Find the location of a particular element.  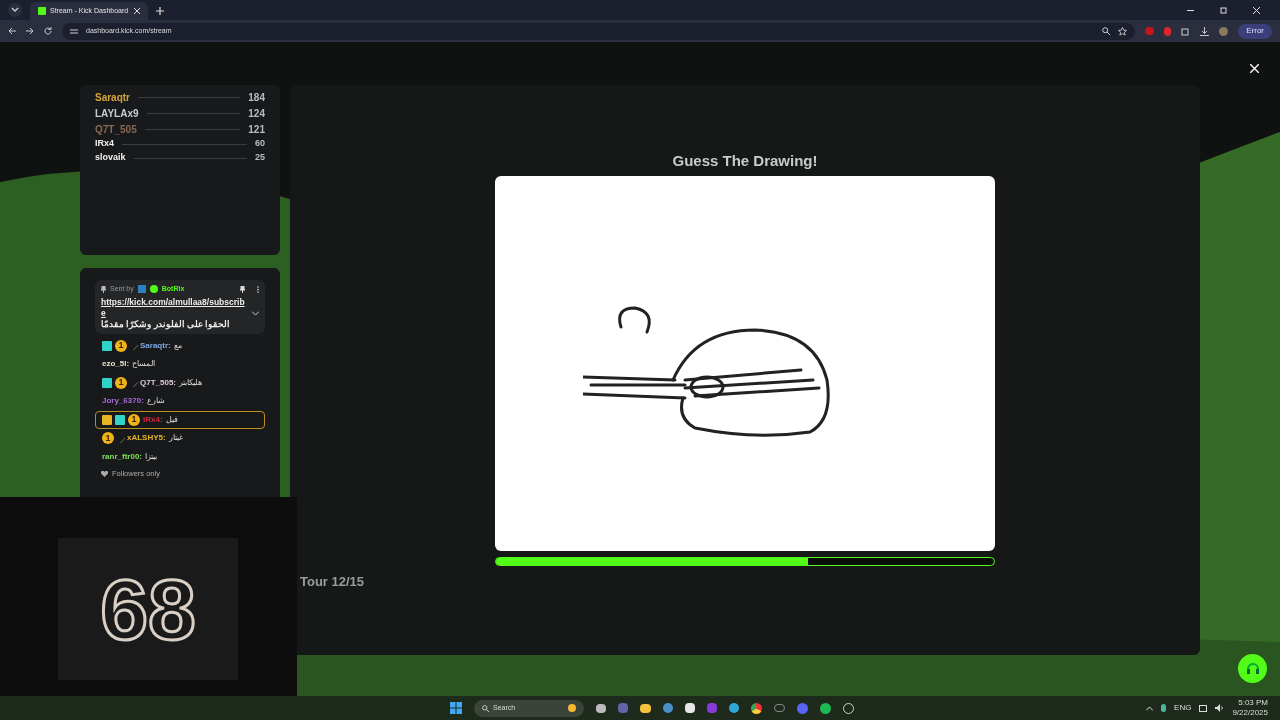

player-name: slovaik is located at coordinates (110, 158).